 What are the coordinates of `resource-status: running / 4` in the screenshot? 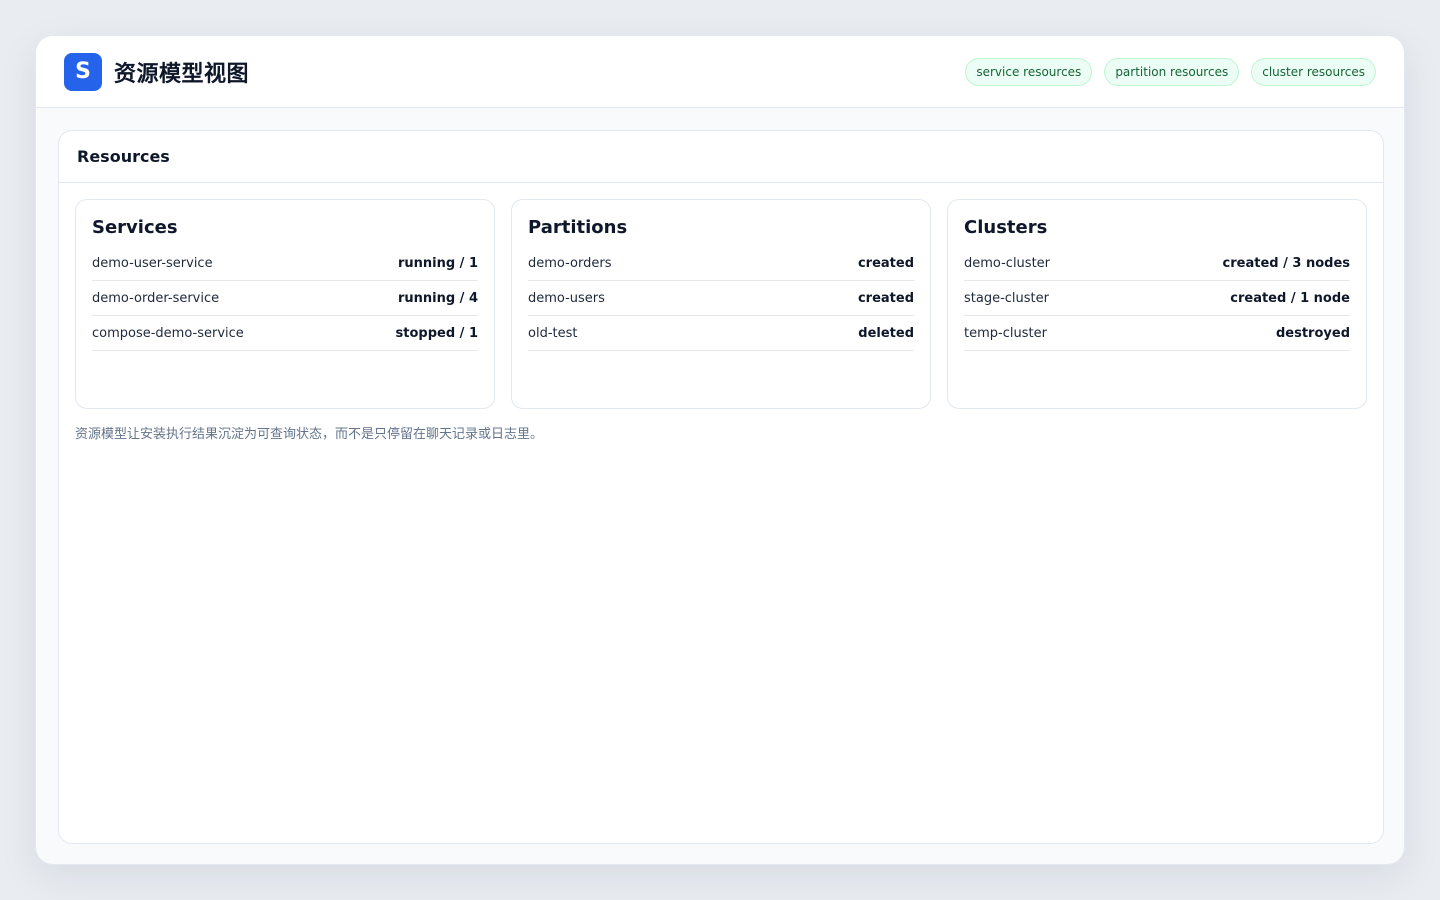 It's located at (437, 298).